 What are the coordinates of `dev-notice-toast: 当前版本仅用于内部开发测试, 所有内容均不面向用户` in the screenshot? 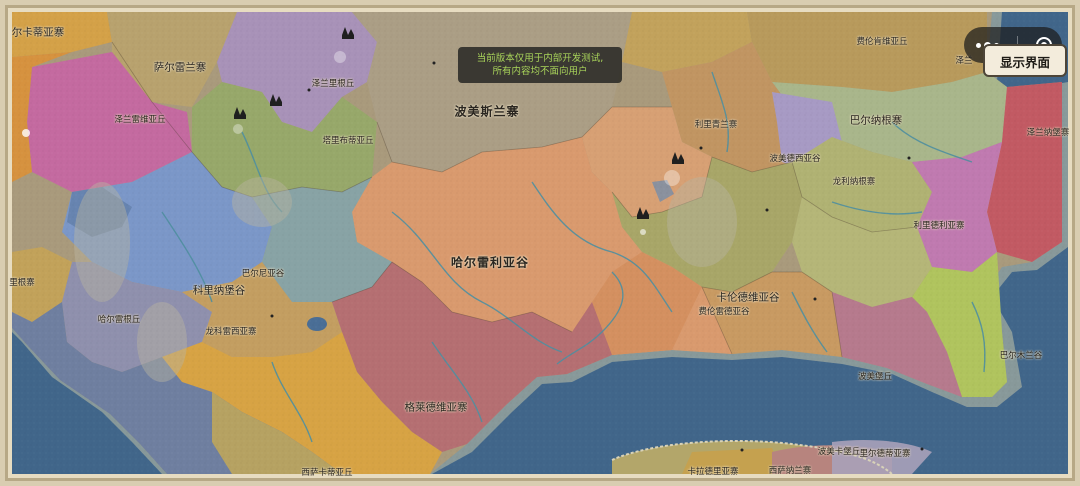 It's located at (540, 65).